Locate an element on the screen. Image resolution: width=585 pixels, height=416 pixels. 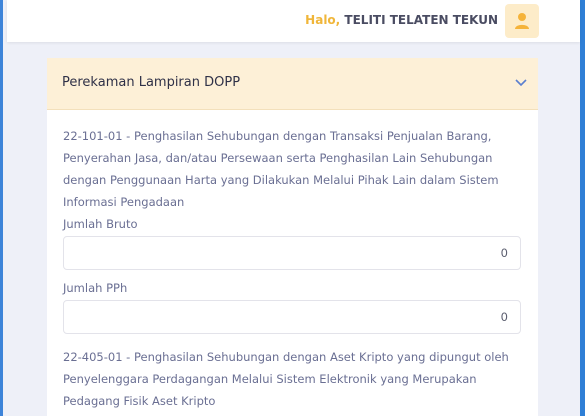
user-greeting: Halo, TELITI TELATEN TEKUN is located at coordinates (401, 20).